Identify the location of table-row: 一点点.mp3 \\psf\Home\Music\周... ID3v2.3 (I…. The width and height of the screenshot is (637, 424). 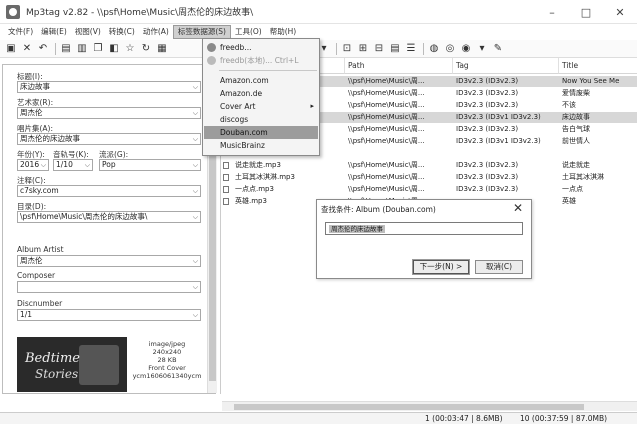
(429, 189).